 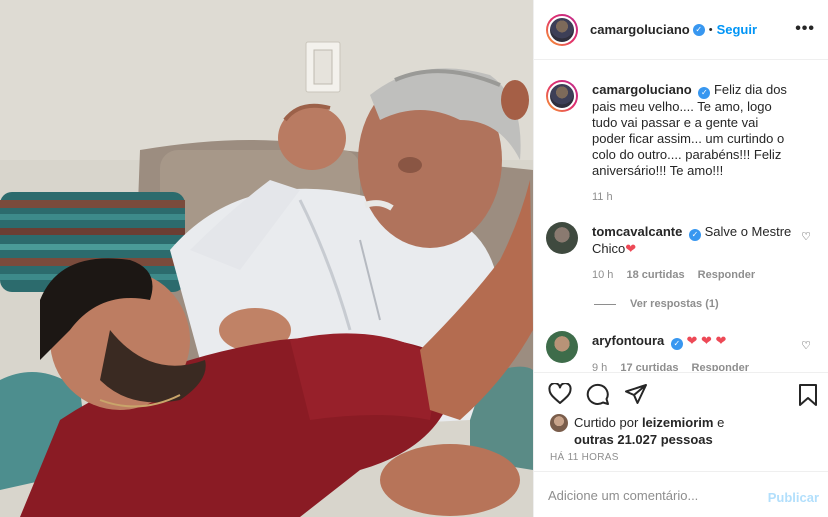 I want to click on comment-time: 10 h, so click(x=602, y=275).